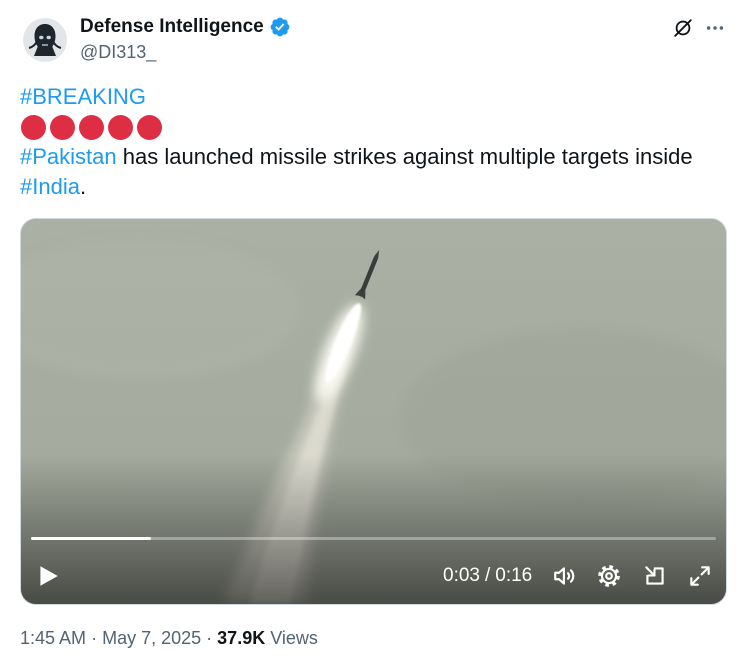 The height and width of the screenshot is (658, 746). I want to click on play-icon, so click(49, 576).